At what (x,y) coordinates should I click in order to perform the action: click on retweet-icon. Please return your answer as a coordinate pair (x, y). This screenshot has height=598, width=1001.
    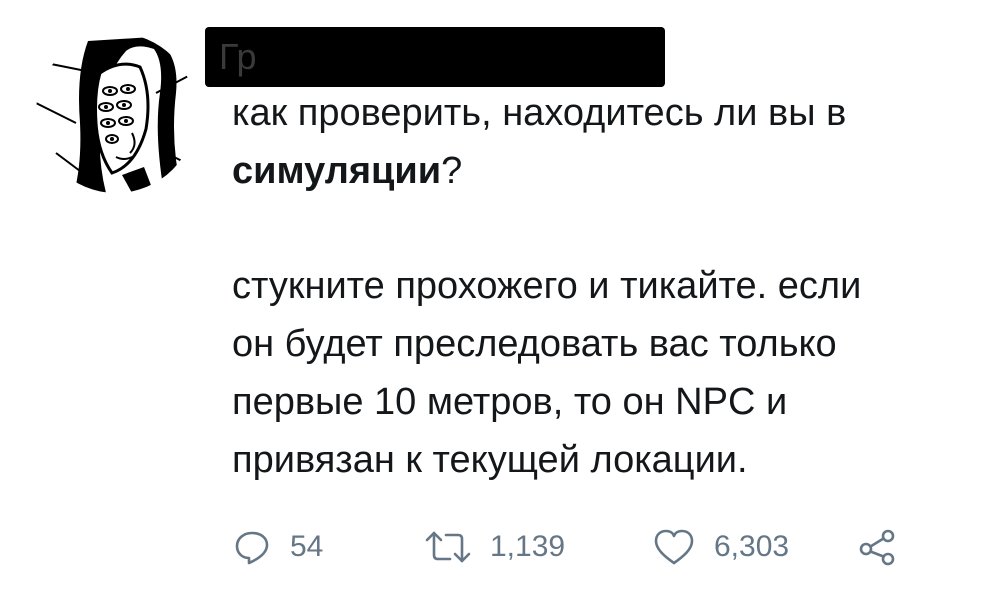
    Looking at the image, I should click on (448, 547).